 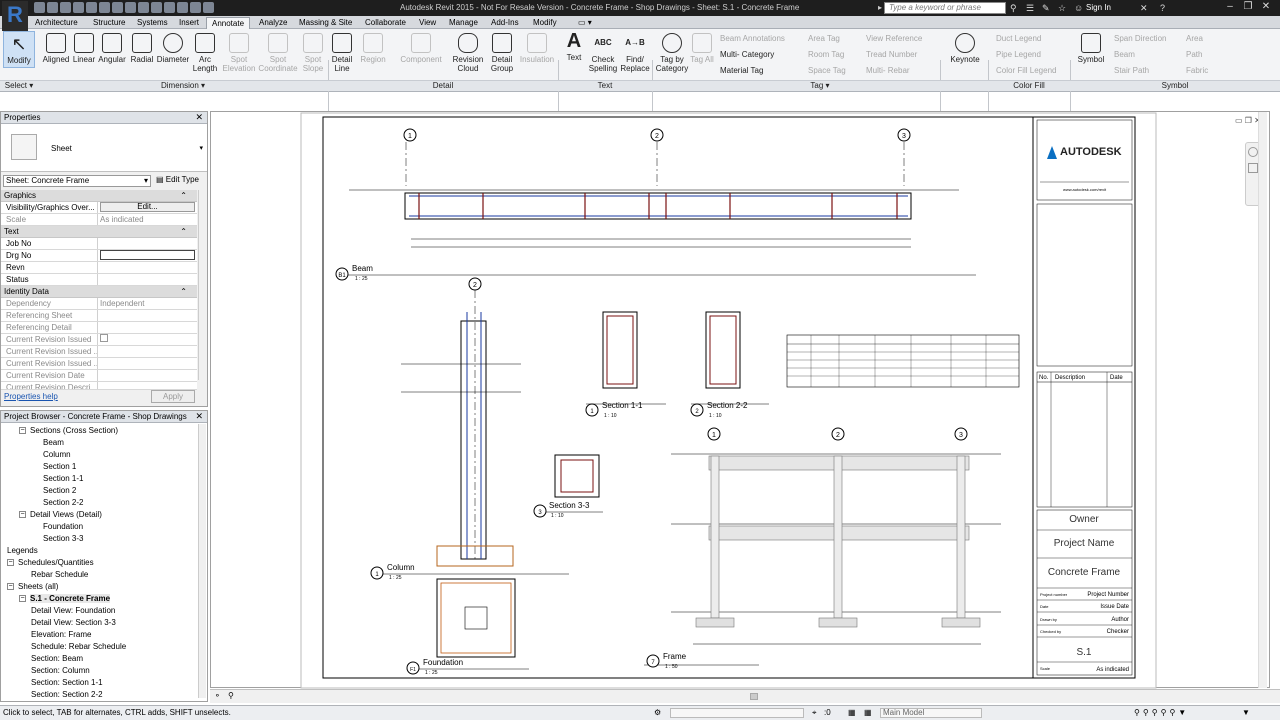 What do you see at coordinates (152, 22) in the screenshot?
I see `tab-systems: Systems` at bounding box center [152, 22].